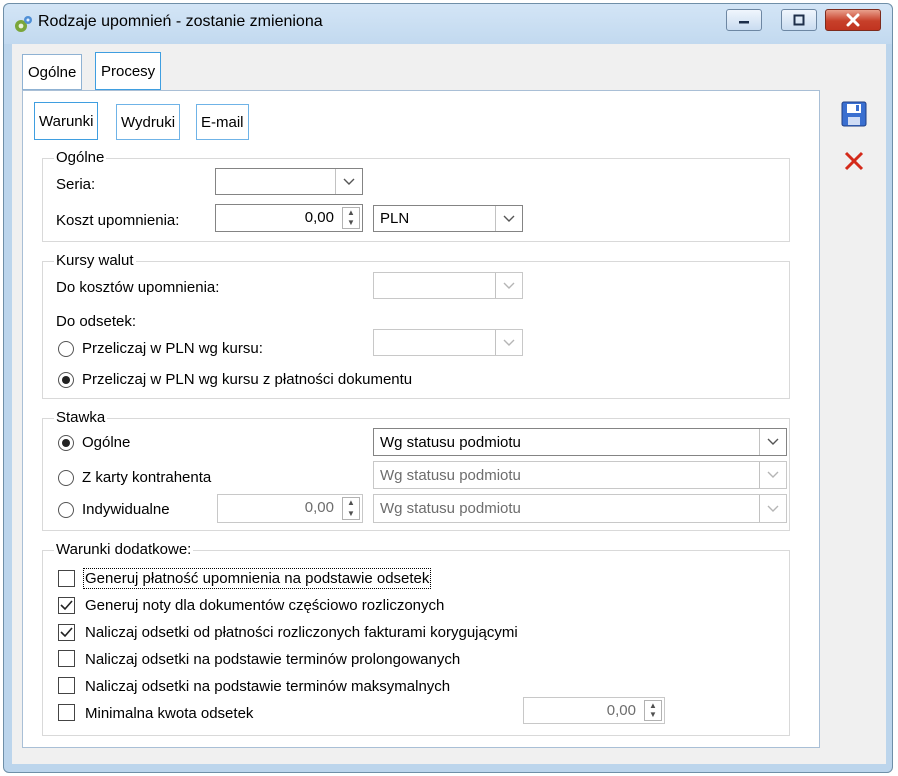  What do you see at coordinates (580, 475) in the screenshot?
I see `rate-contractor-select: Wg statusu podmiotu` at bounding box center [580, 475].